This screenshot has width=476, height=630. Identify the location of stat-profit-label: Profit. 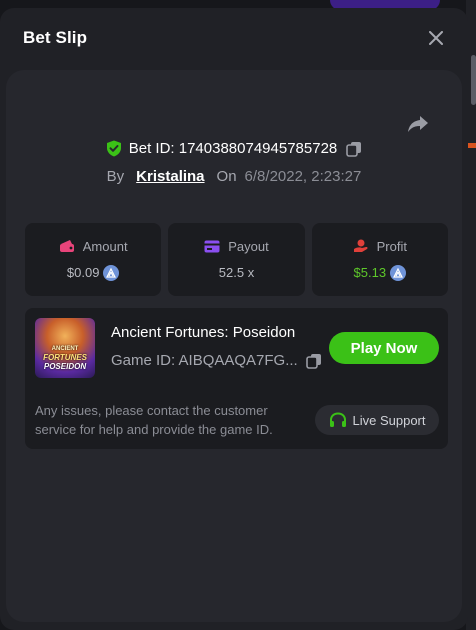
(380, 246).